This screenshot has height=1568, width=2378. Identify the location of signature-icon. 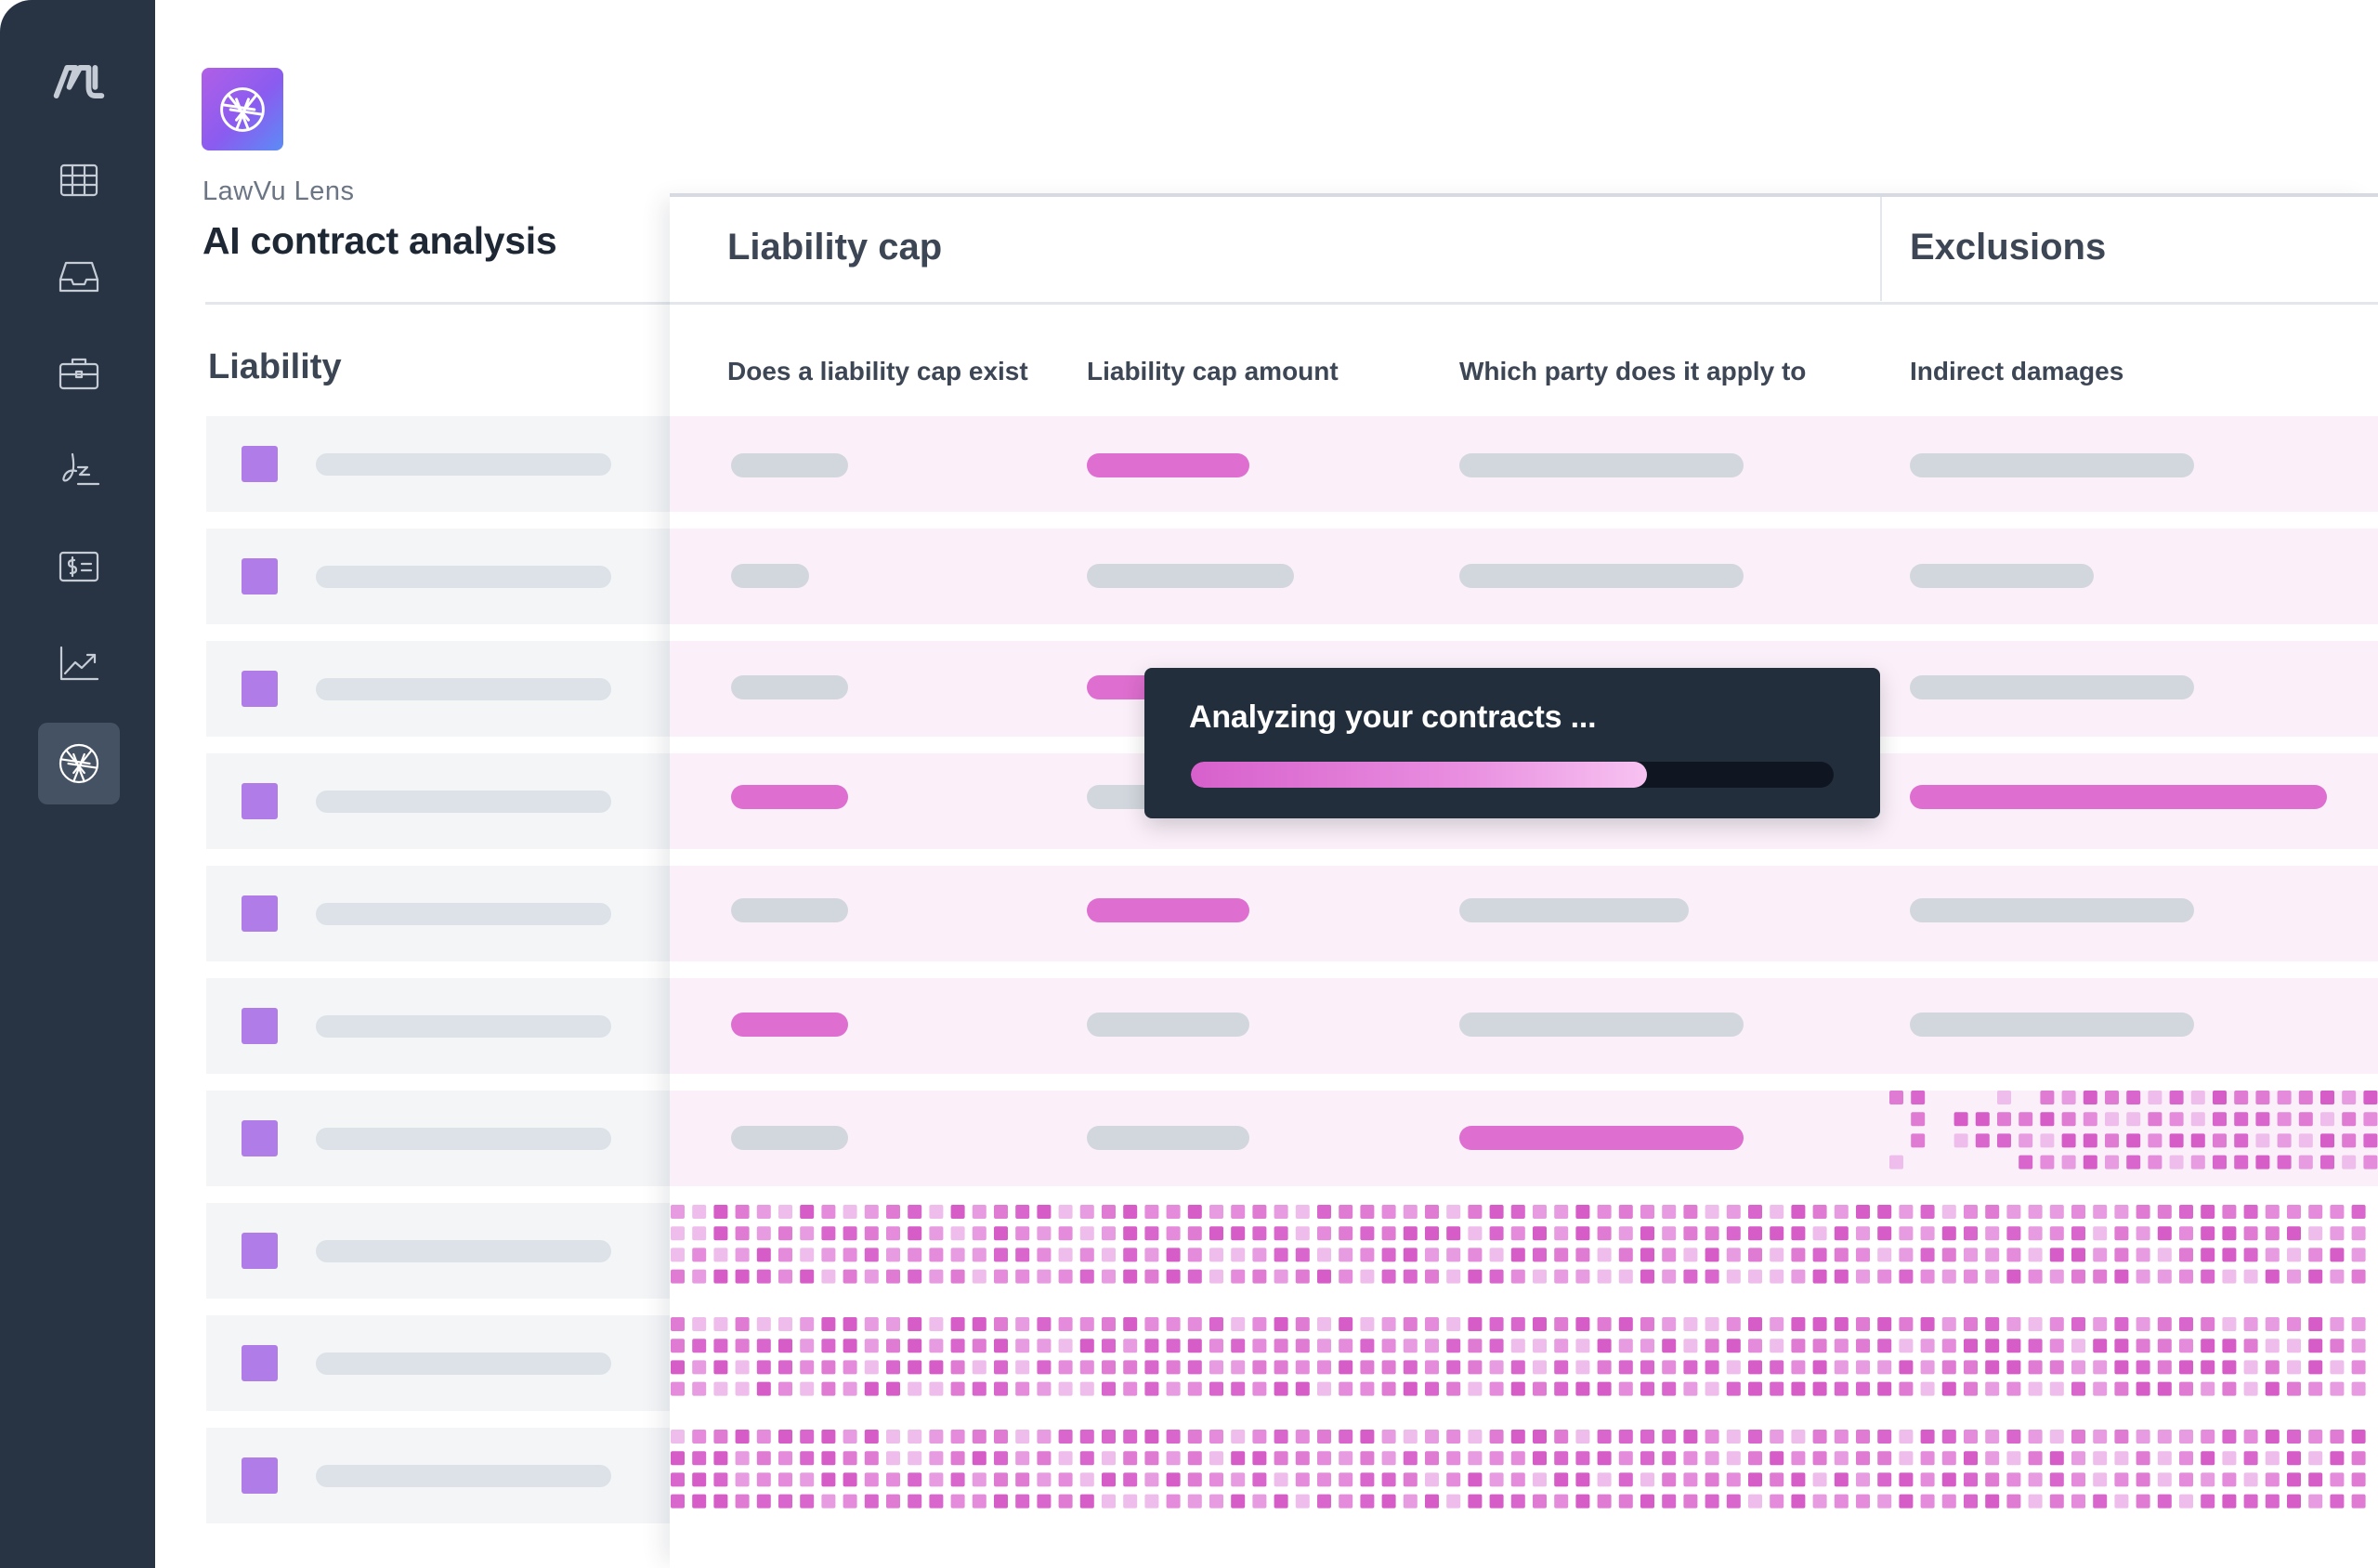
(79, 470).